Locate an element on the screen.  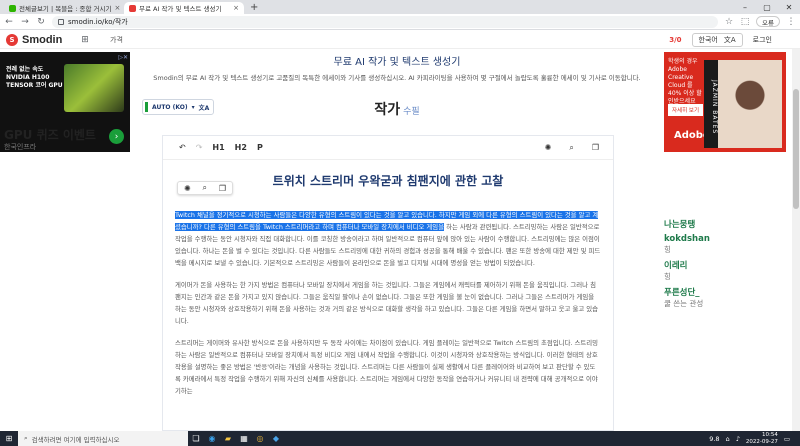
maximize-icon: ▢ is located at coordinates (767, 7).